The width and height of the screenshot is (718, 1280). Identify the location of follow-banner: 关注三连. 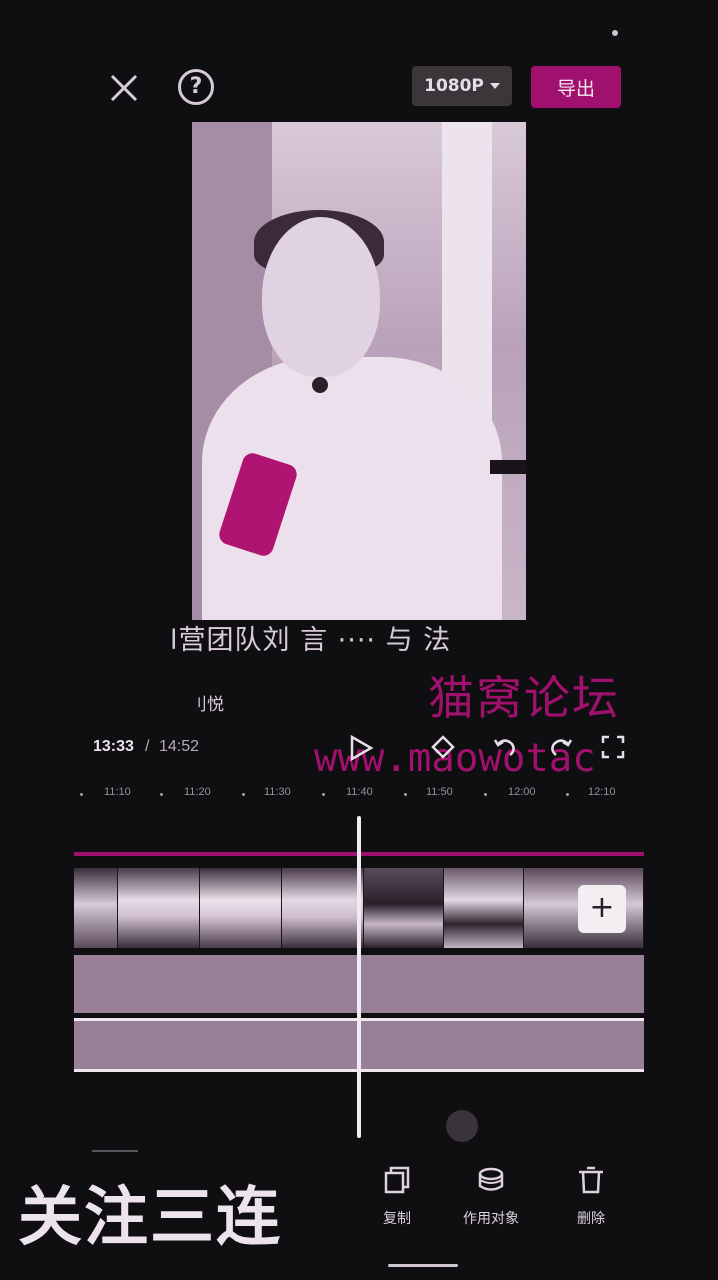
(150, 1218).